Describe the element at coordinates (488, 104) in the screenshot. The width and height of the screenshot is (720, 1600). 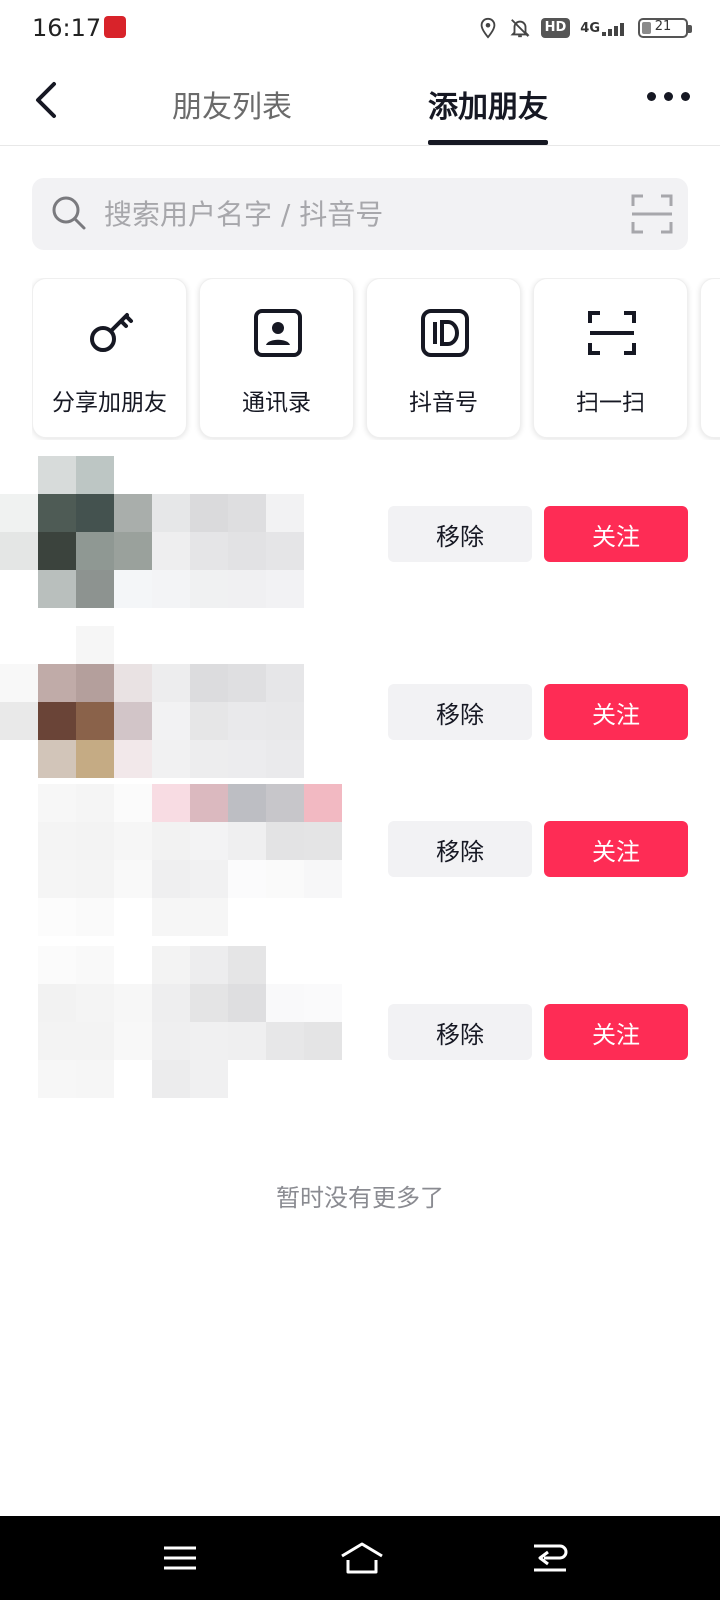
I see `tab-add-friend: 添加朋友` at that location.